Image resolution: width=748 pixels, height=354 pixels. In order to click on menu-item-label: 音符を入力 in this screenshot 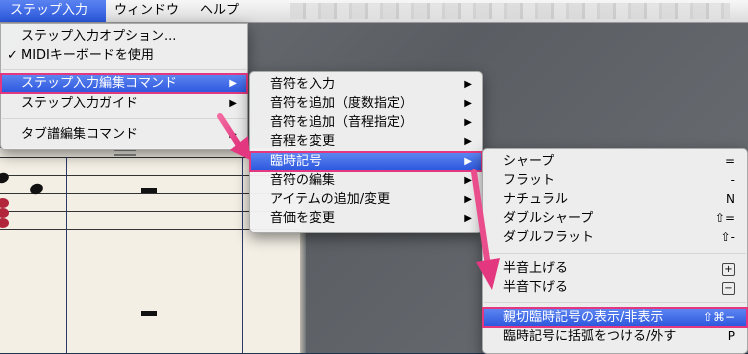, I will do `click(303, 84)`.